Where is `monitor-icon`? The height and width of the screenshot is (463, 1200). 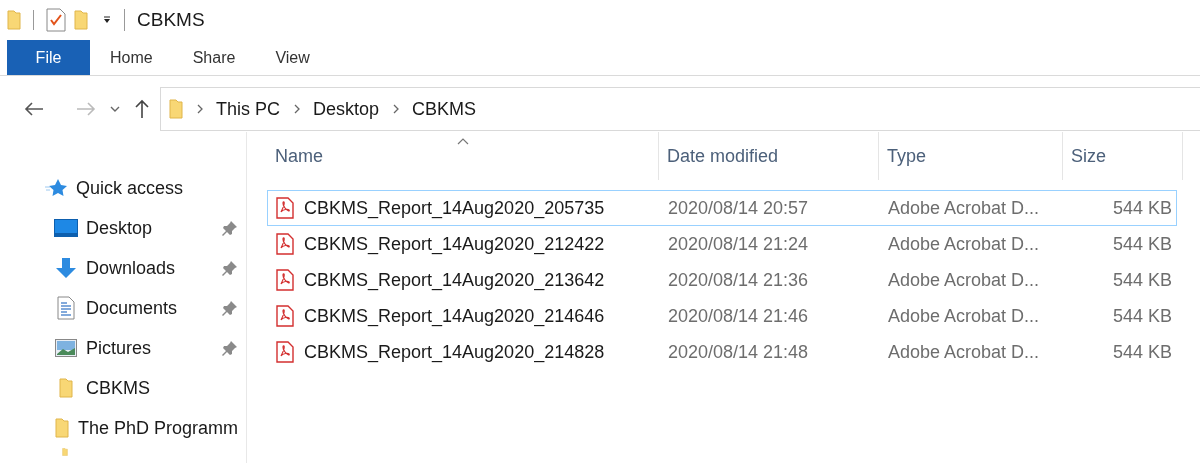 monitor-icon is located at coordinates (66, 228).